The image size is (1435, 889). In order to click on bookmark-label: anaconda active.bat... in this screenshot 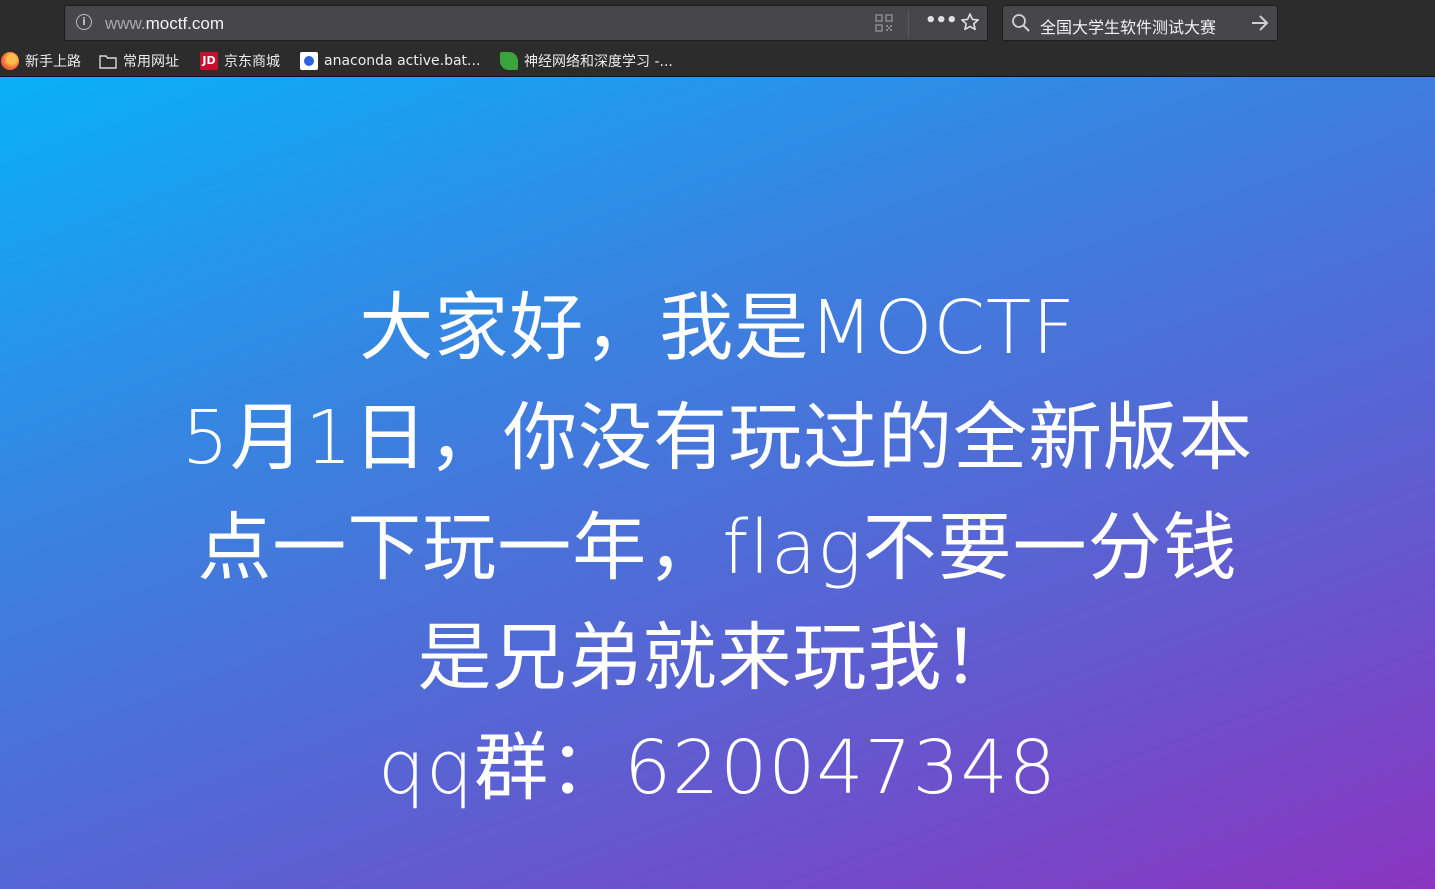, I will do `click(402, 61)`.